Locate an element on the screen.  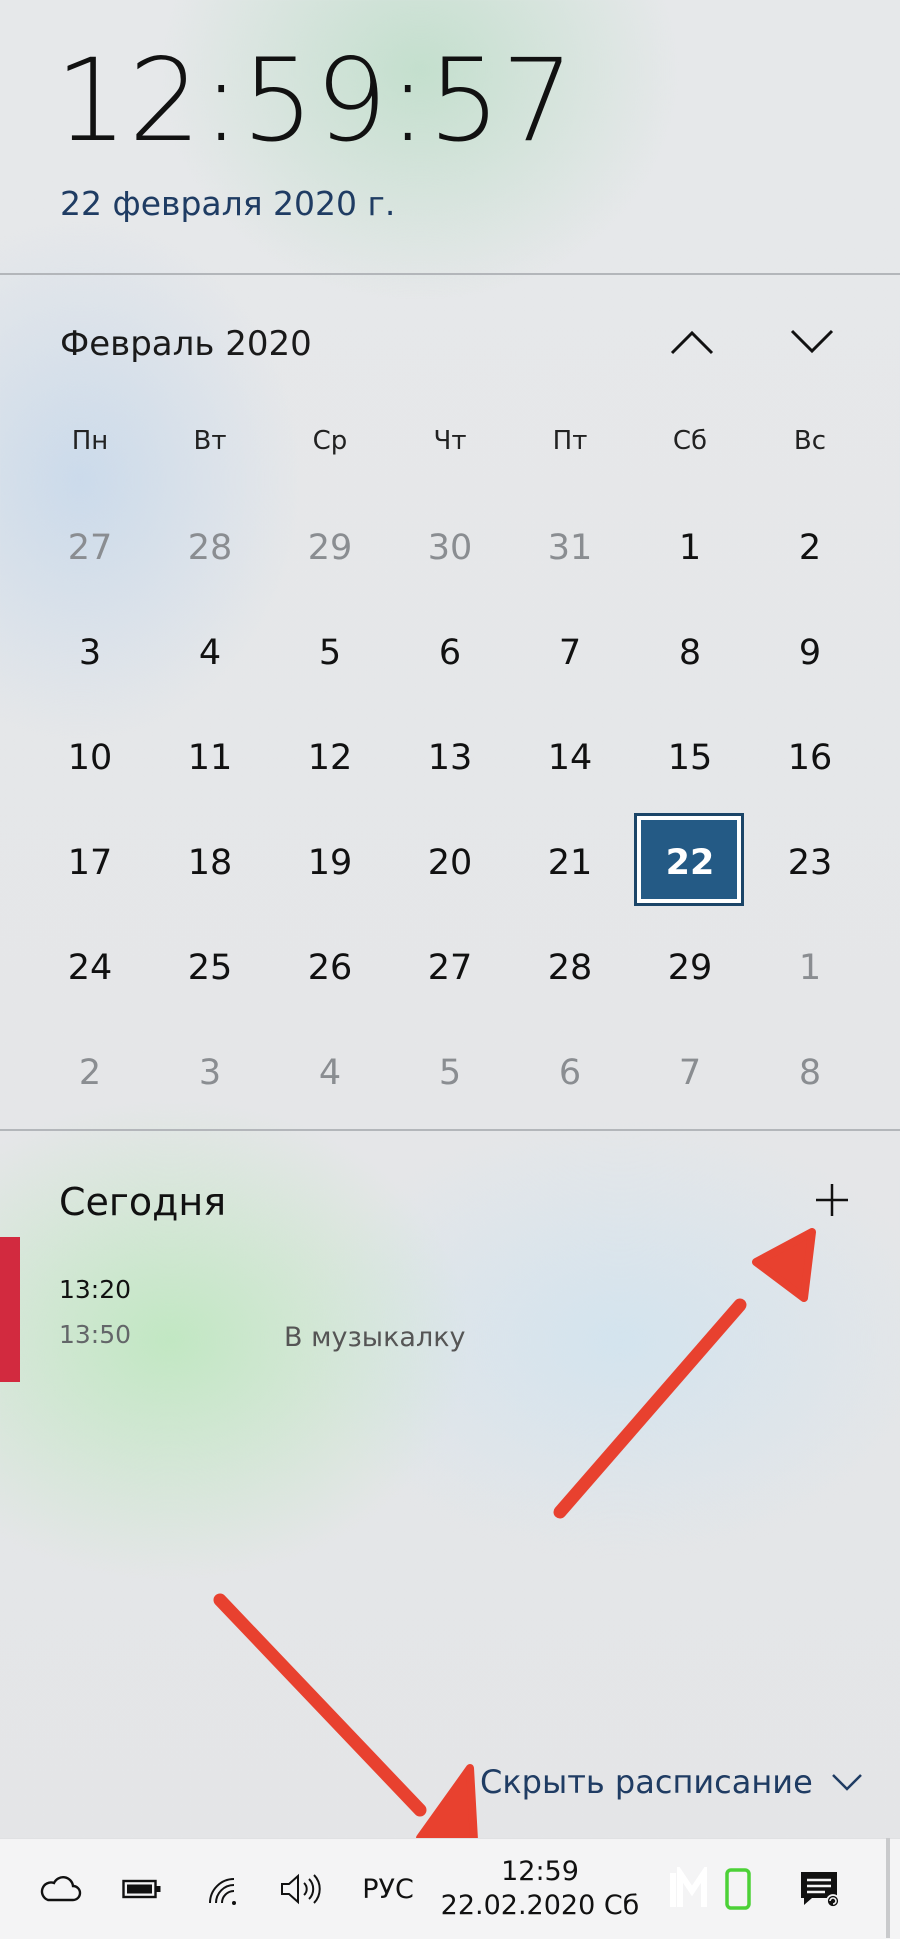
phone-icon is located at coordinates (738, 1889).